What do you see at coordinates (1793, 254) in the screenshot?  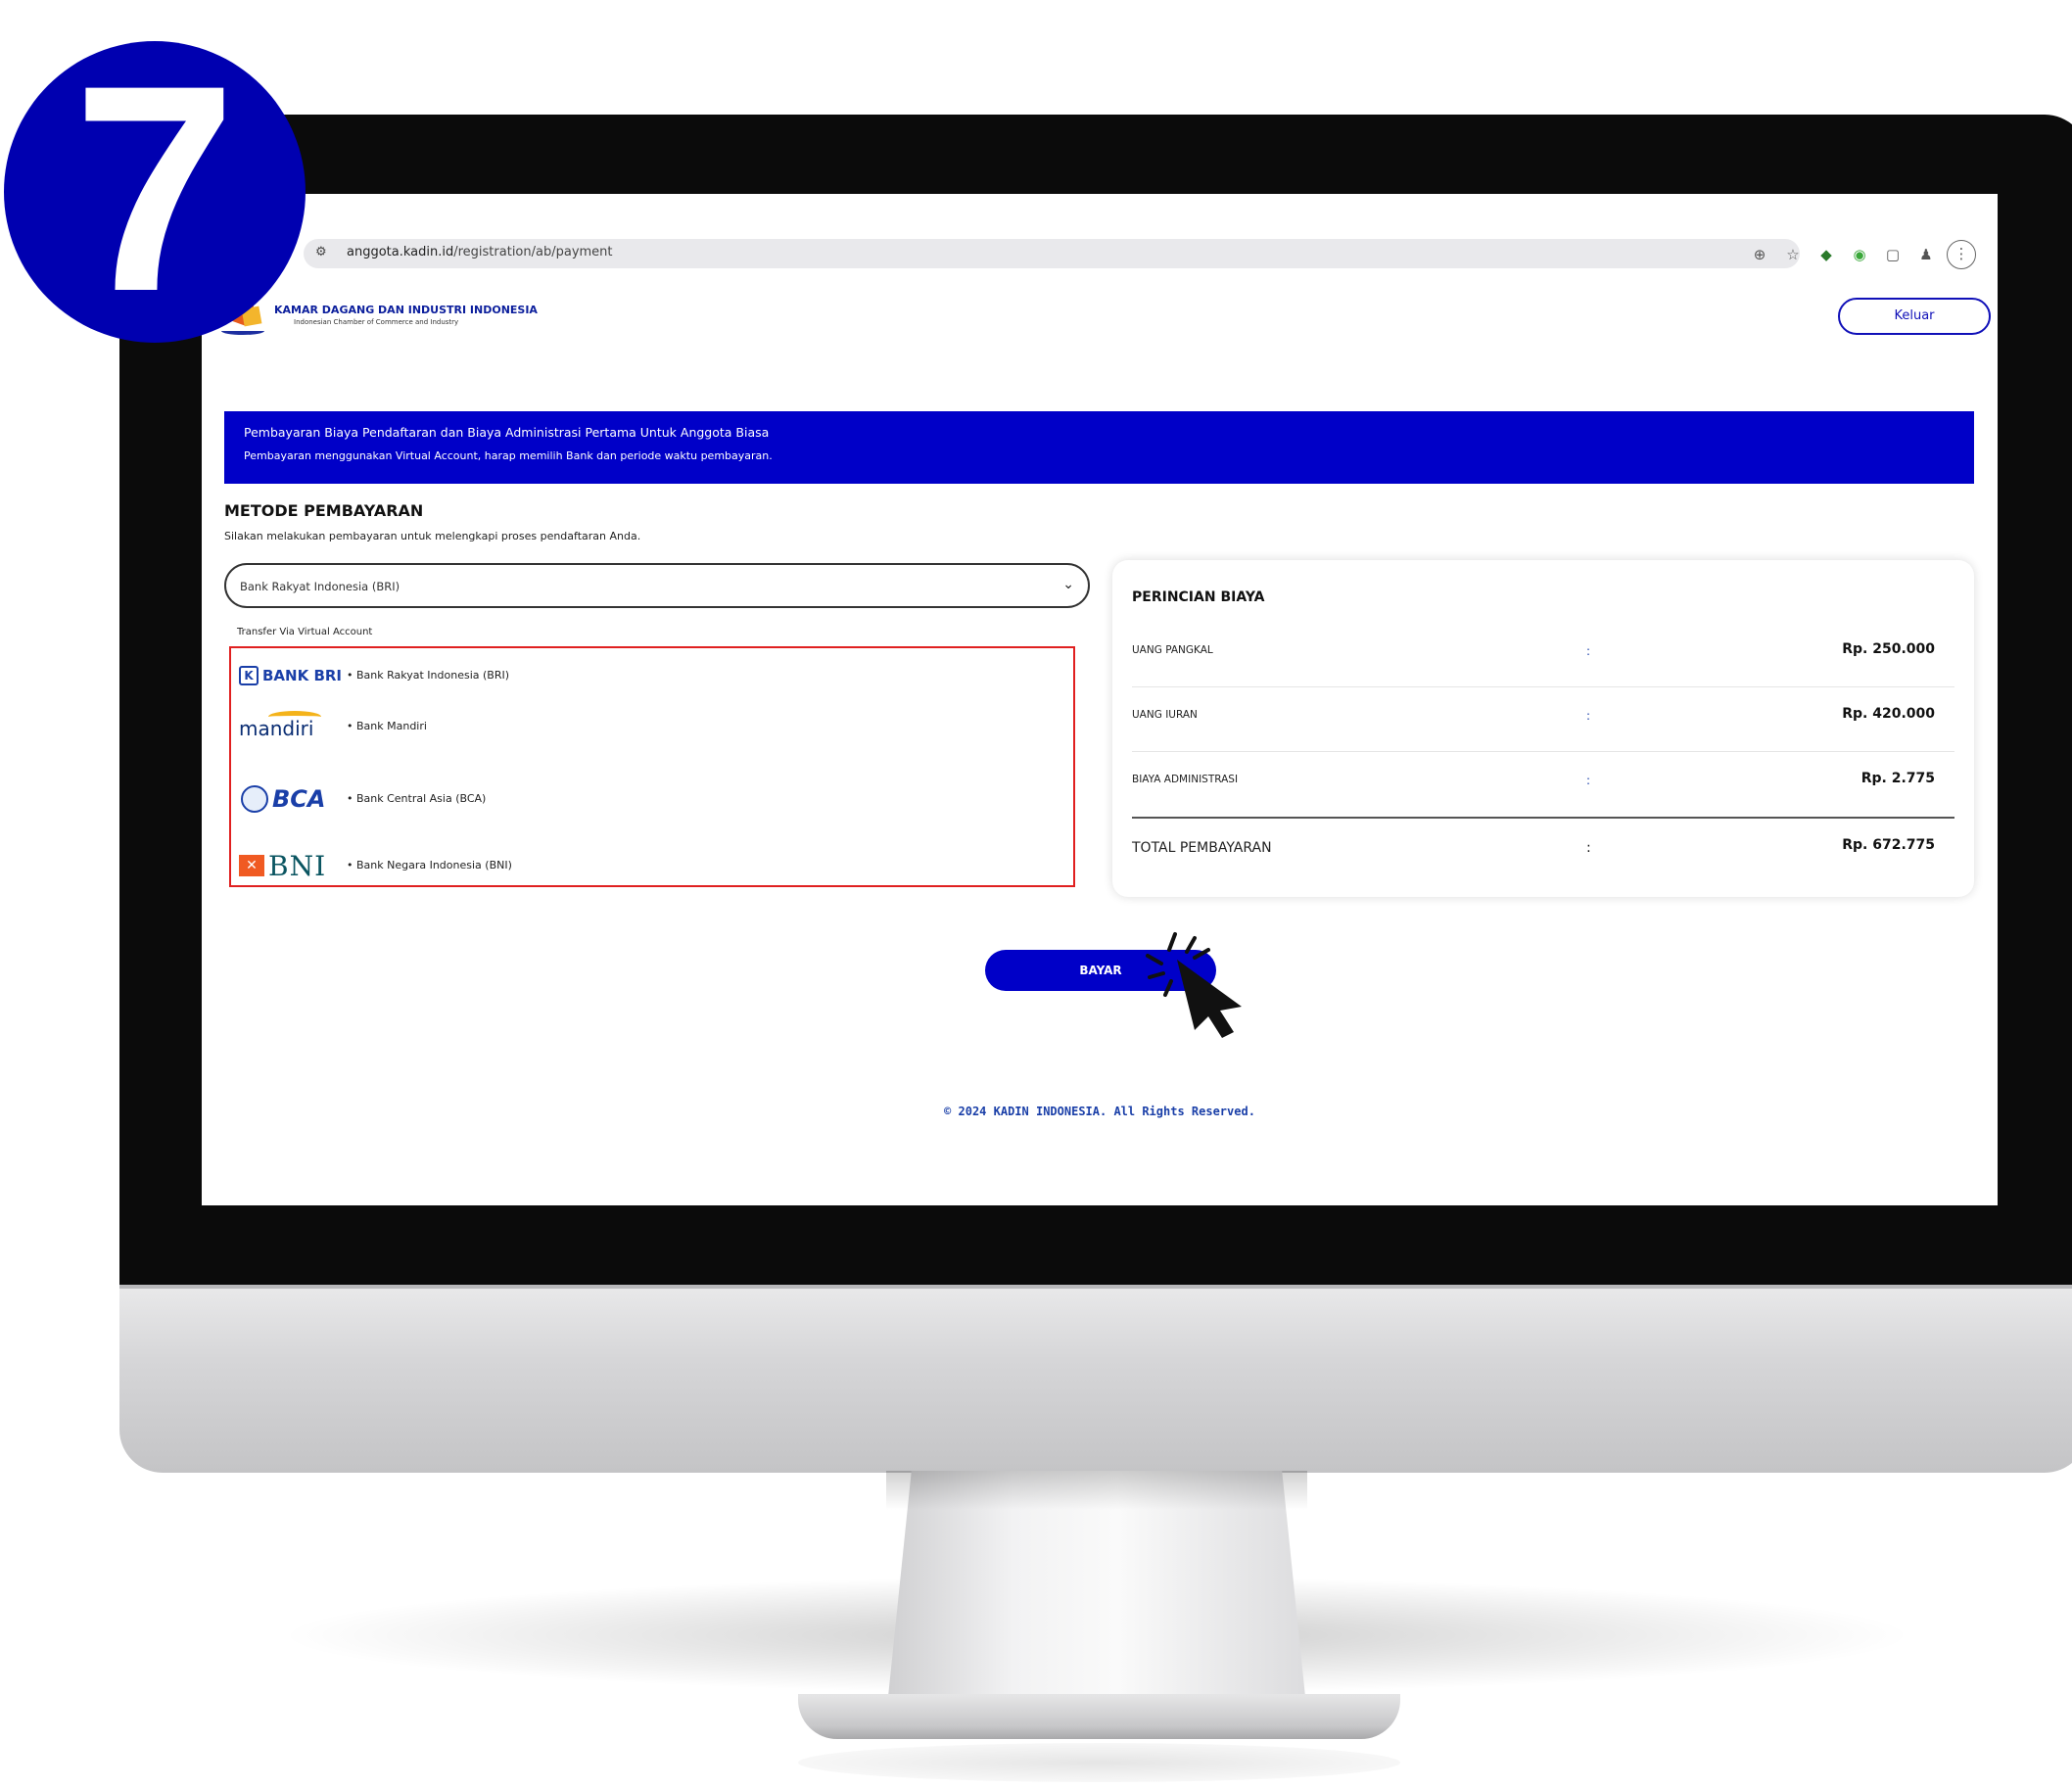 I see `star-icon: ☆` at bounding box center [1793, 254].